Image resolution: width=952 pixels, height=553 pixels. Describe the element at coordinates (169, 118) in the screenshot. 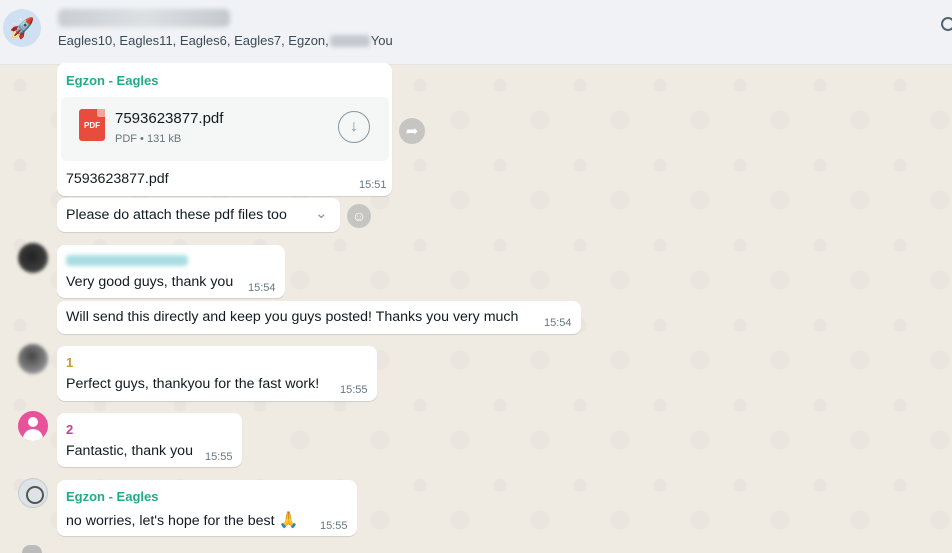

I see `document-name: 7593623877.pdf` at that location.